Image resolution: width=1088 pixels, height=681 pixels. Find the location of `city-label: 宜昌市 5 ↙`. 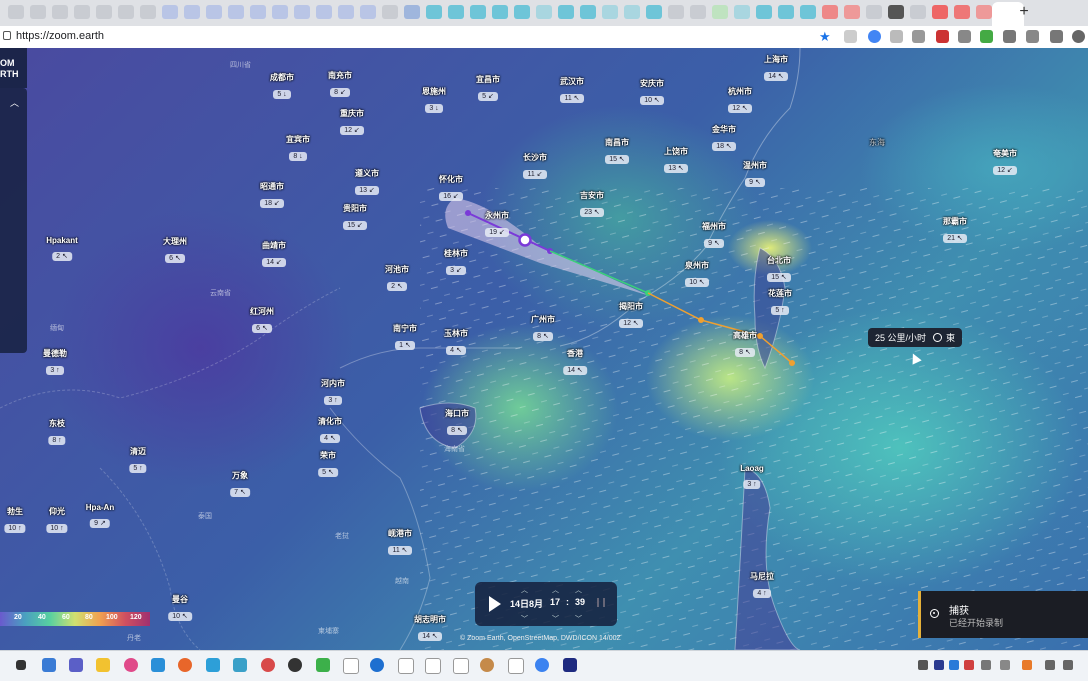

city-label: 宜昌市 5 ↙ is located at coordinates (488, 88).